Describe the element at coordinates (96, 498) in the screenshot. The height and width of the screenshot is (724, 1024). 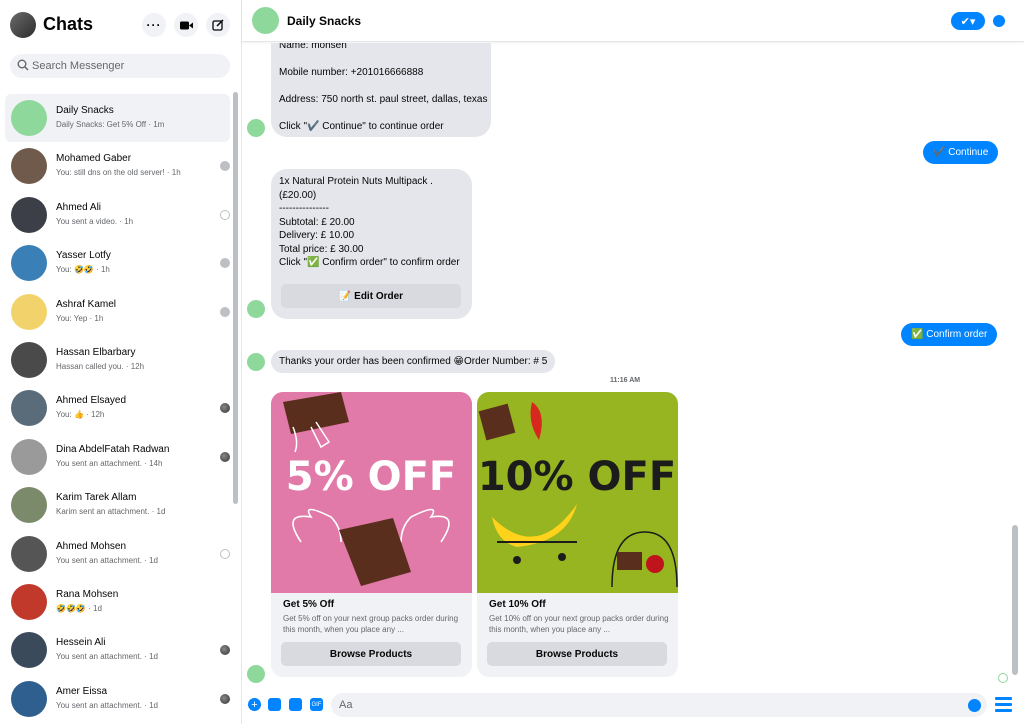
I see `chat-name: Karim Tarek Allam` at that location.